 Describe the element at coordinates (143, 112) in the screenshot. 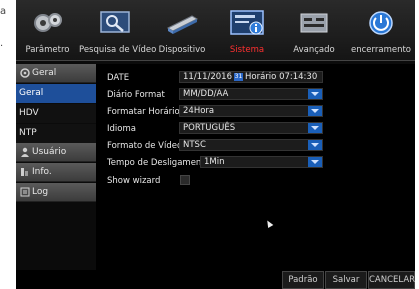

I see `formatar-horario-label: Formatar Horário` at that location.